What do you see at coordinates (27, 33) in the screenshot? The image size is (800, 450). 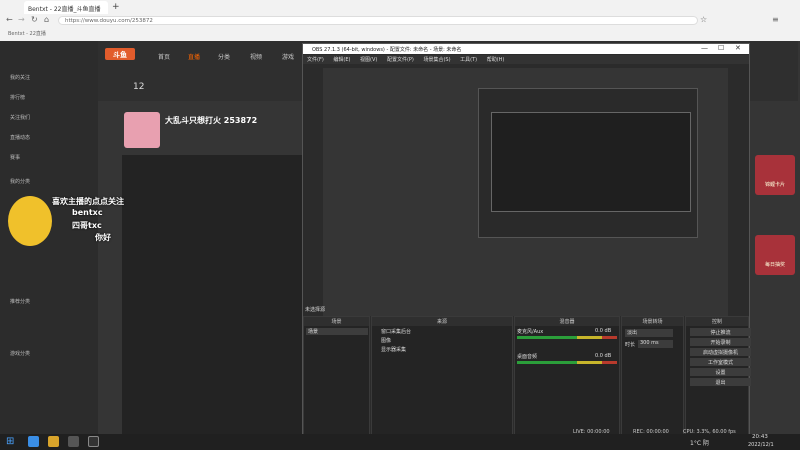 I see `bookmark-item: Bentxt - 22直播` at bounding box center [27, 33].